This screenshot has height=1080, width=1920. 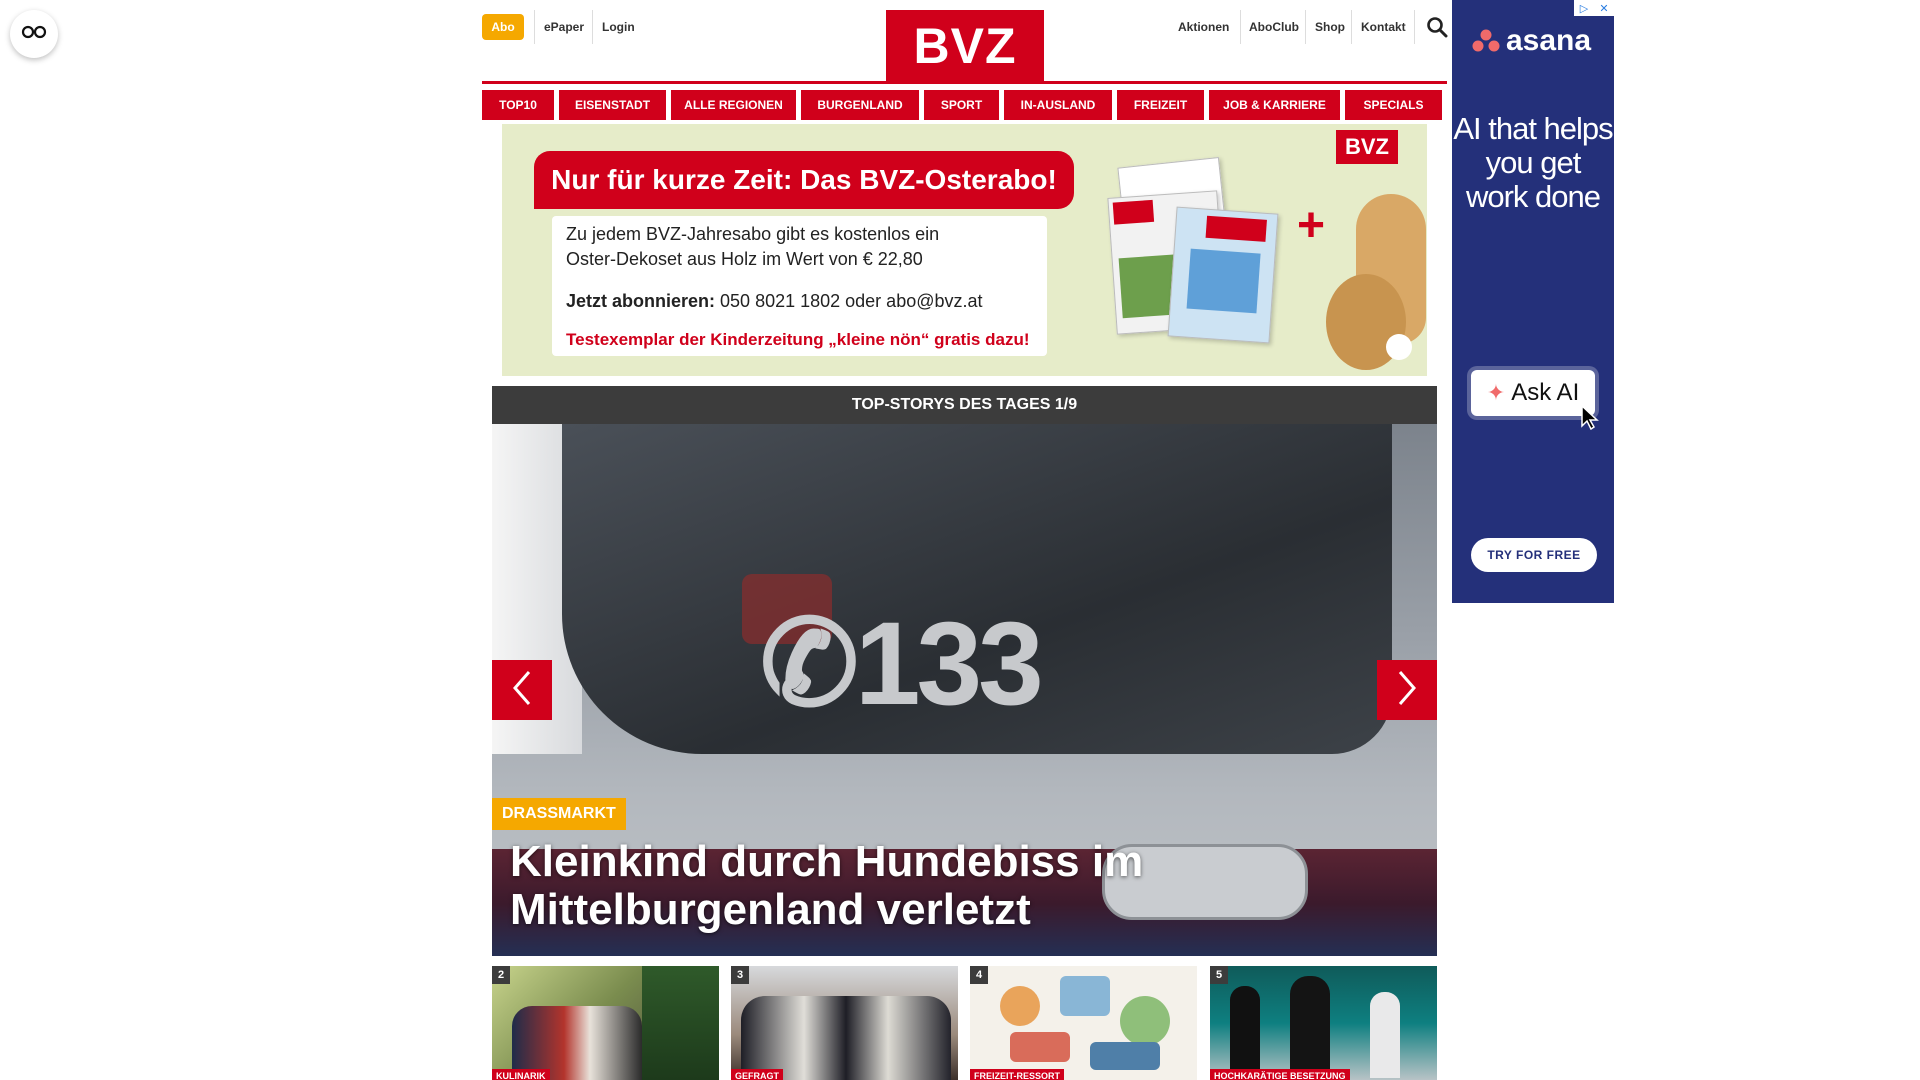 What do you see at coordinates (1534, 555) in the screenshot?
I see `try-for-free-button: TRY FOR FREE` at bounding box center [1534, 555].